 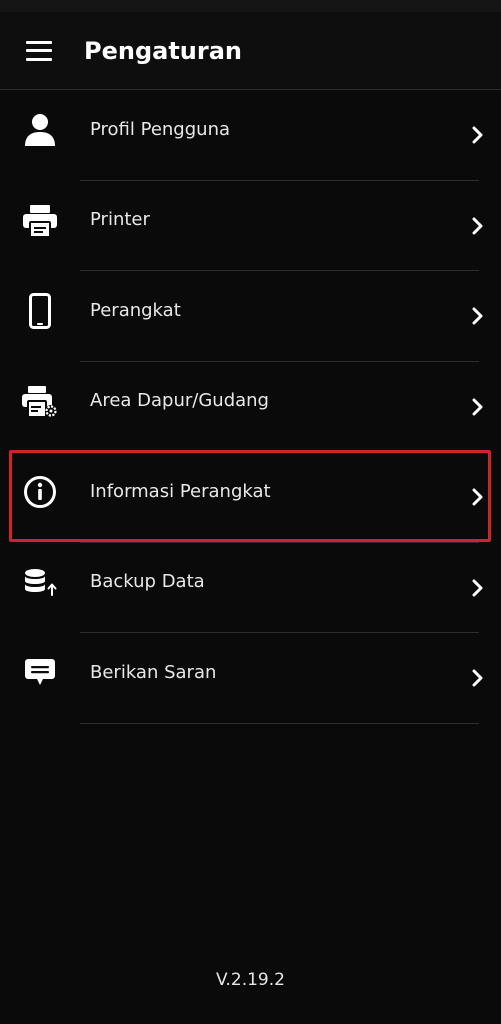 I want to click on database-upload-icon, so click(x=41, y=582).